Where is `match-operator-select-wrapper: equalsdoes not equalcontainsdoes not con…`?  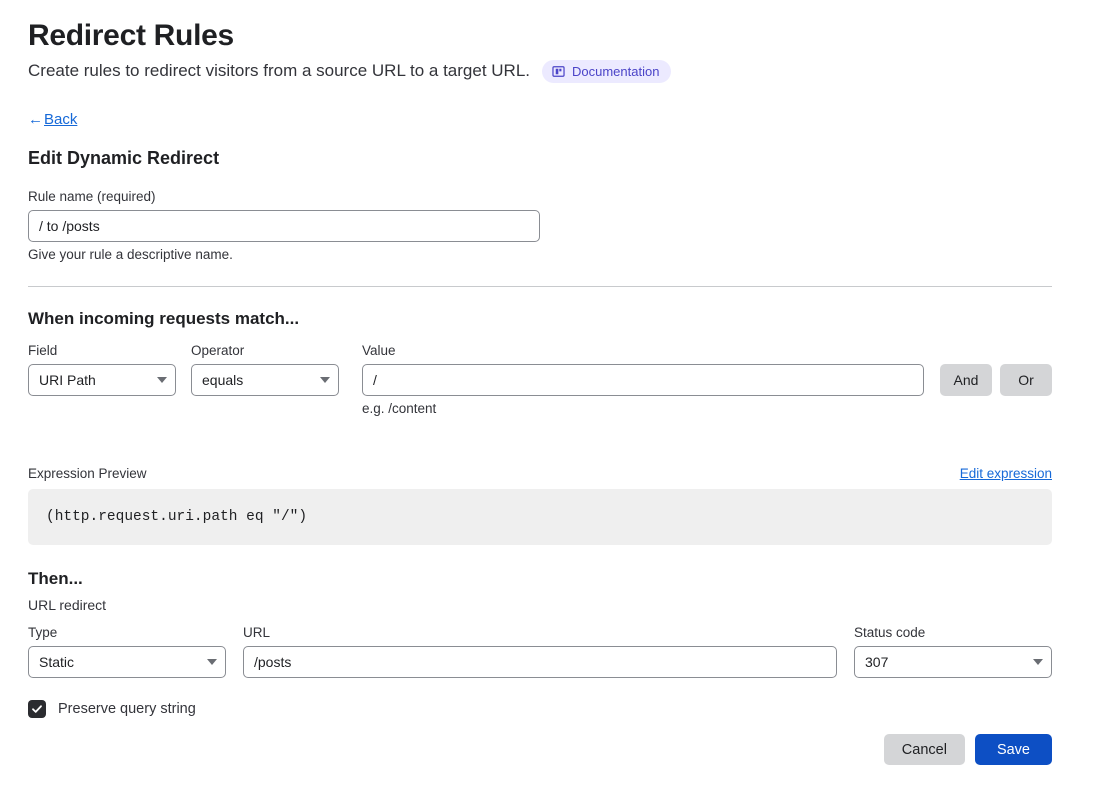
match-operator-select-wrapper: equalsdoes not equalcontainsdoes not con… is located at coordinates (265, 380).